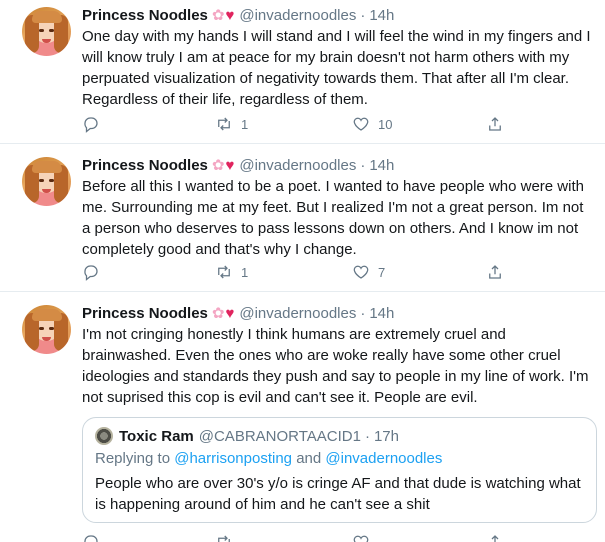 Image resolution: width=605 pixels, height=542 pixels. I want to click on tweet-actions: 1 10, so click(302, 124).